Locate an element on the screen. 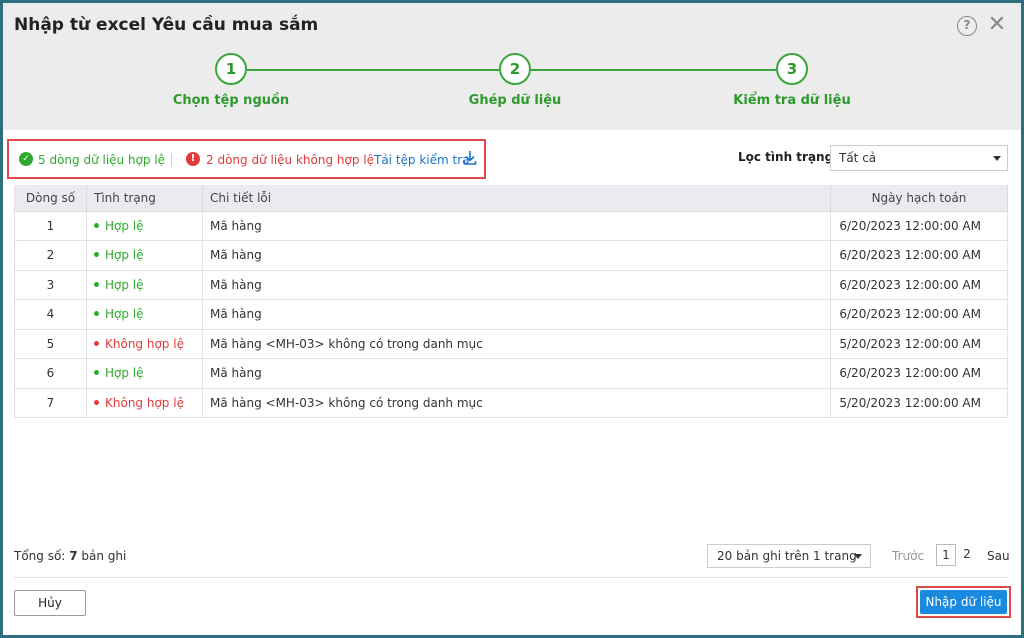  import-data-button: Nhập dữ liệu is located at coordinates (963, 602).